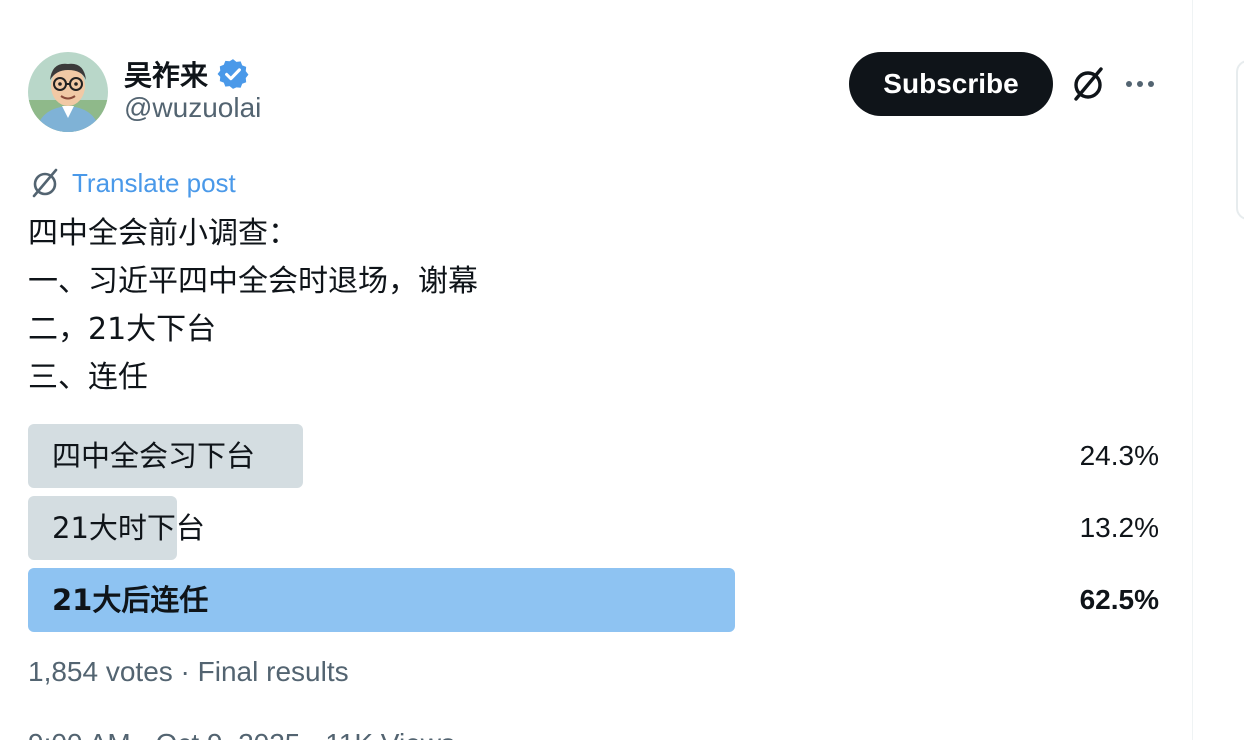 The width and height of the screenshot is (1244, 740). I want to click on avatar-illustration, so click(68, 92).